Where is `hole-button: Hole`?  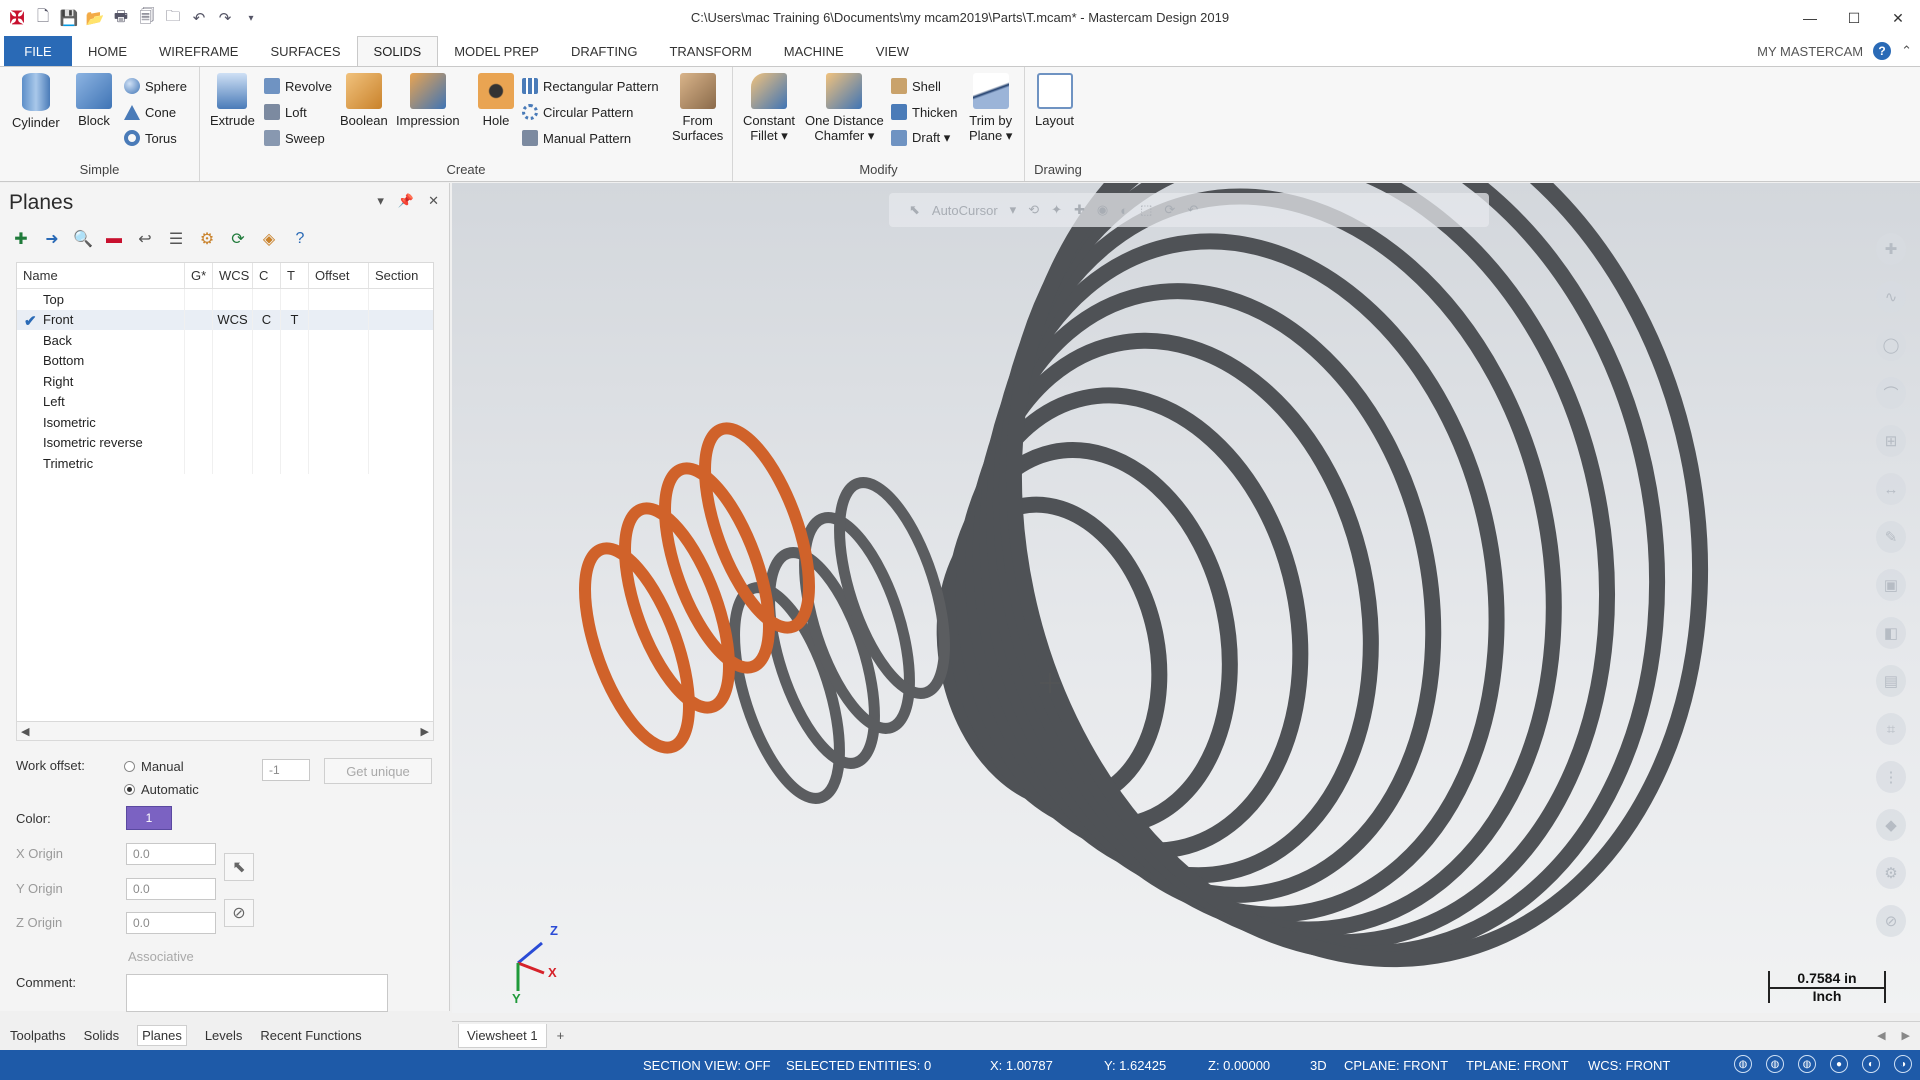
hole-button: Hole is located at coordinates (496, 100).